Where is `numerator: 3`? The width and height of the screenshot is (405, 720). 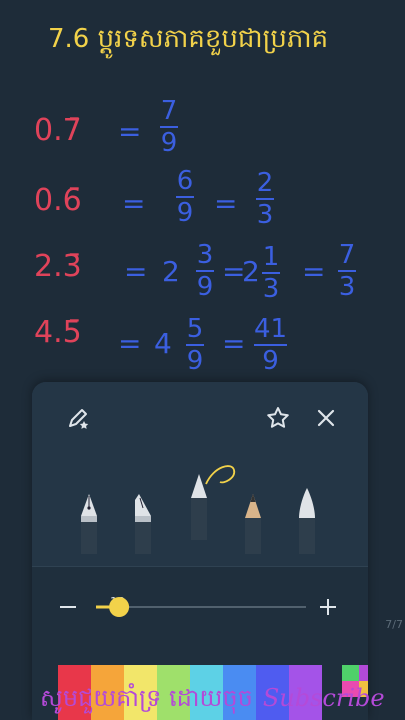 numerator: 3 is located at coordinates (205, 255).